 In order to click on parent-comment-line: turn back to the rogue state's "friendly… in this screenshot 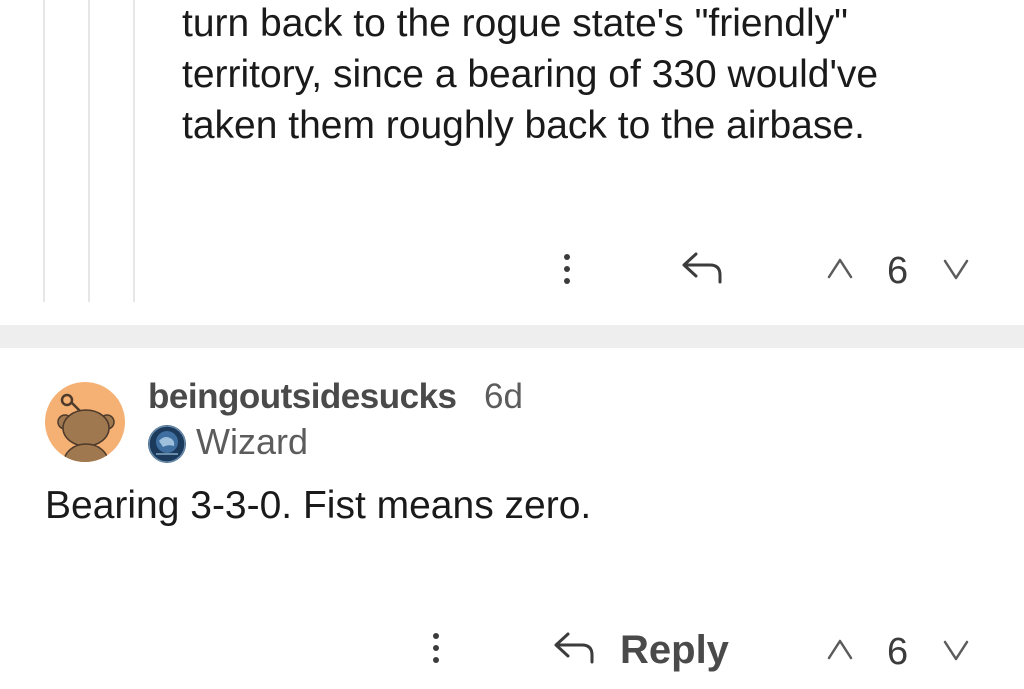, I will do `click(515, 23)`.